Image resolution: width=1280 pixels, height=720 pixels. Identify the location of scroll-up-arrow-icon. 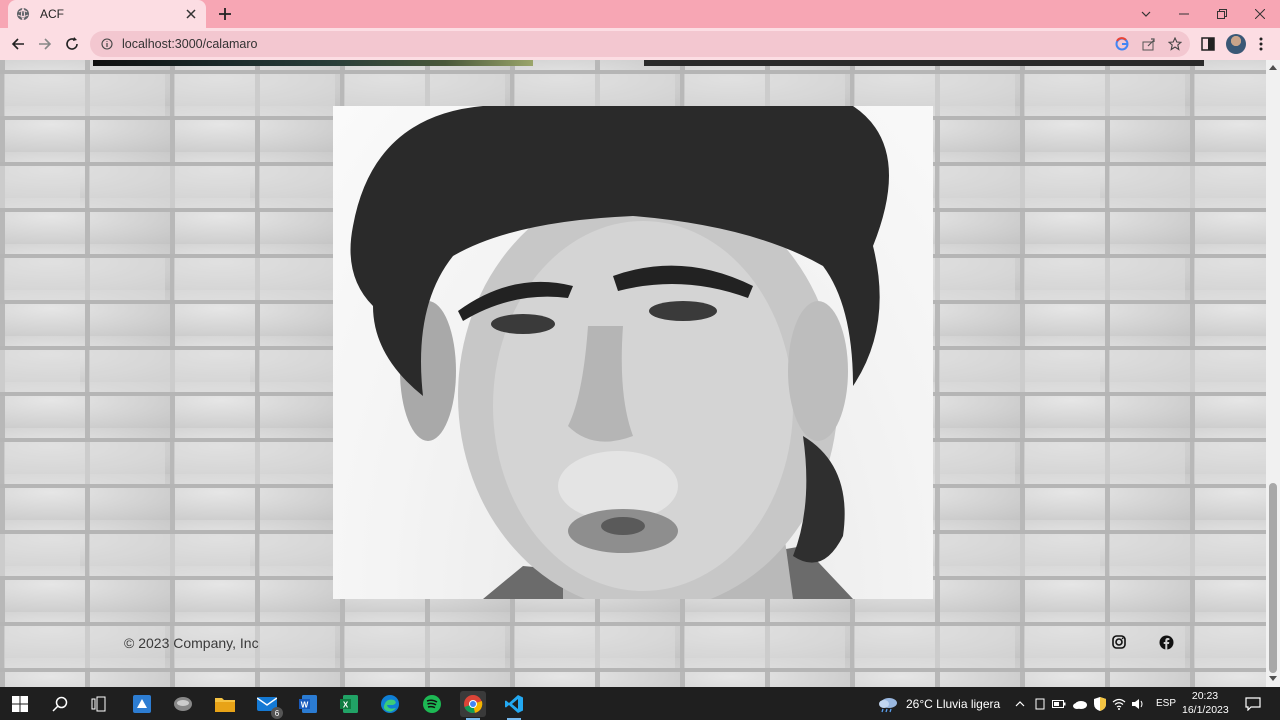
(1273, 67).